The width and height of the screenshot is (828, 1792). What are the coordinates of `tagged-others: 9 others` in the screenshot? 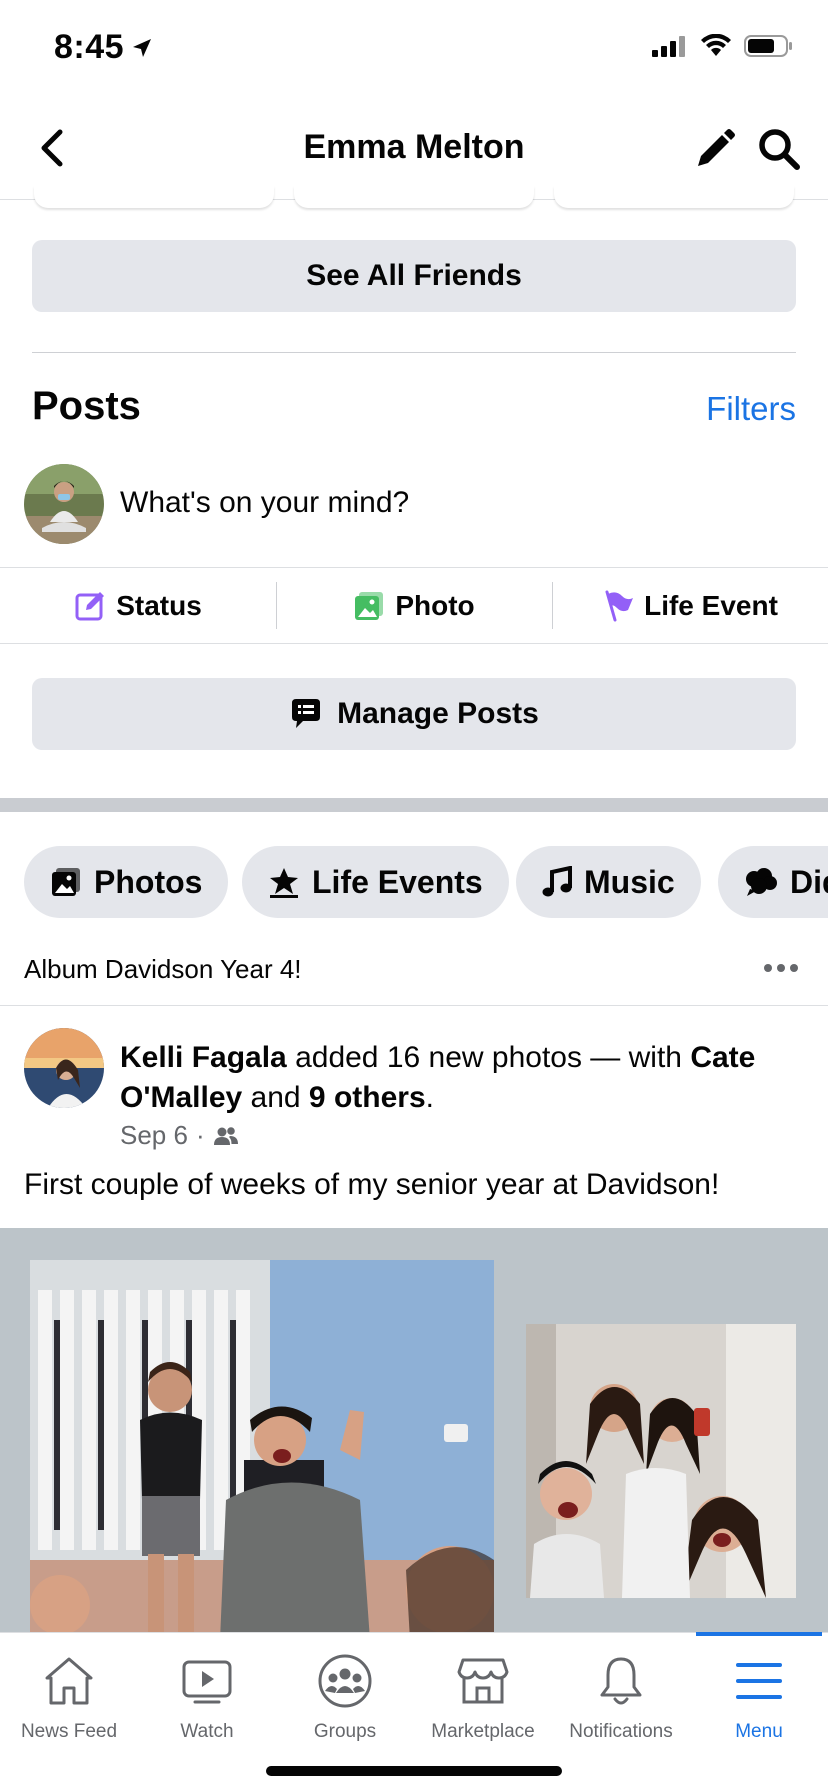 It's located at (367, 1097).